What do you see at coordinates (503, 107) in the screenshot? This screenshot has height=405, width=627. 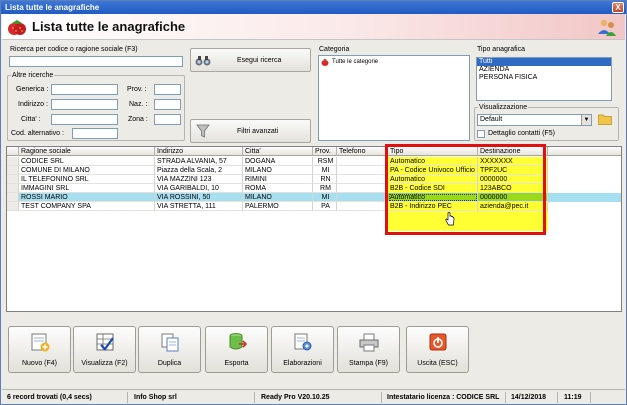 I see `visualizzazione-label: Visualizzazione` at bounding box center [503, 107].